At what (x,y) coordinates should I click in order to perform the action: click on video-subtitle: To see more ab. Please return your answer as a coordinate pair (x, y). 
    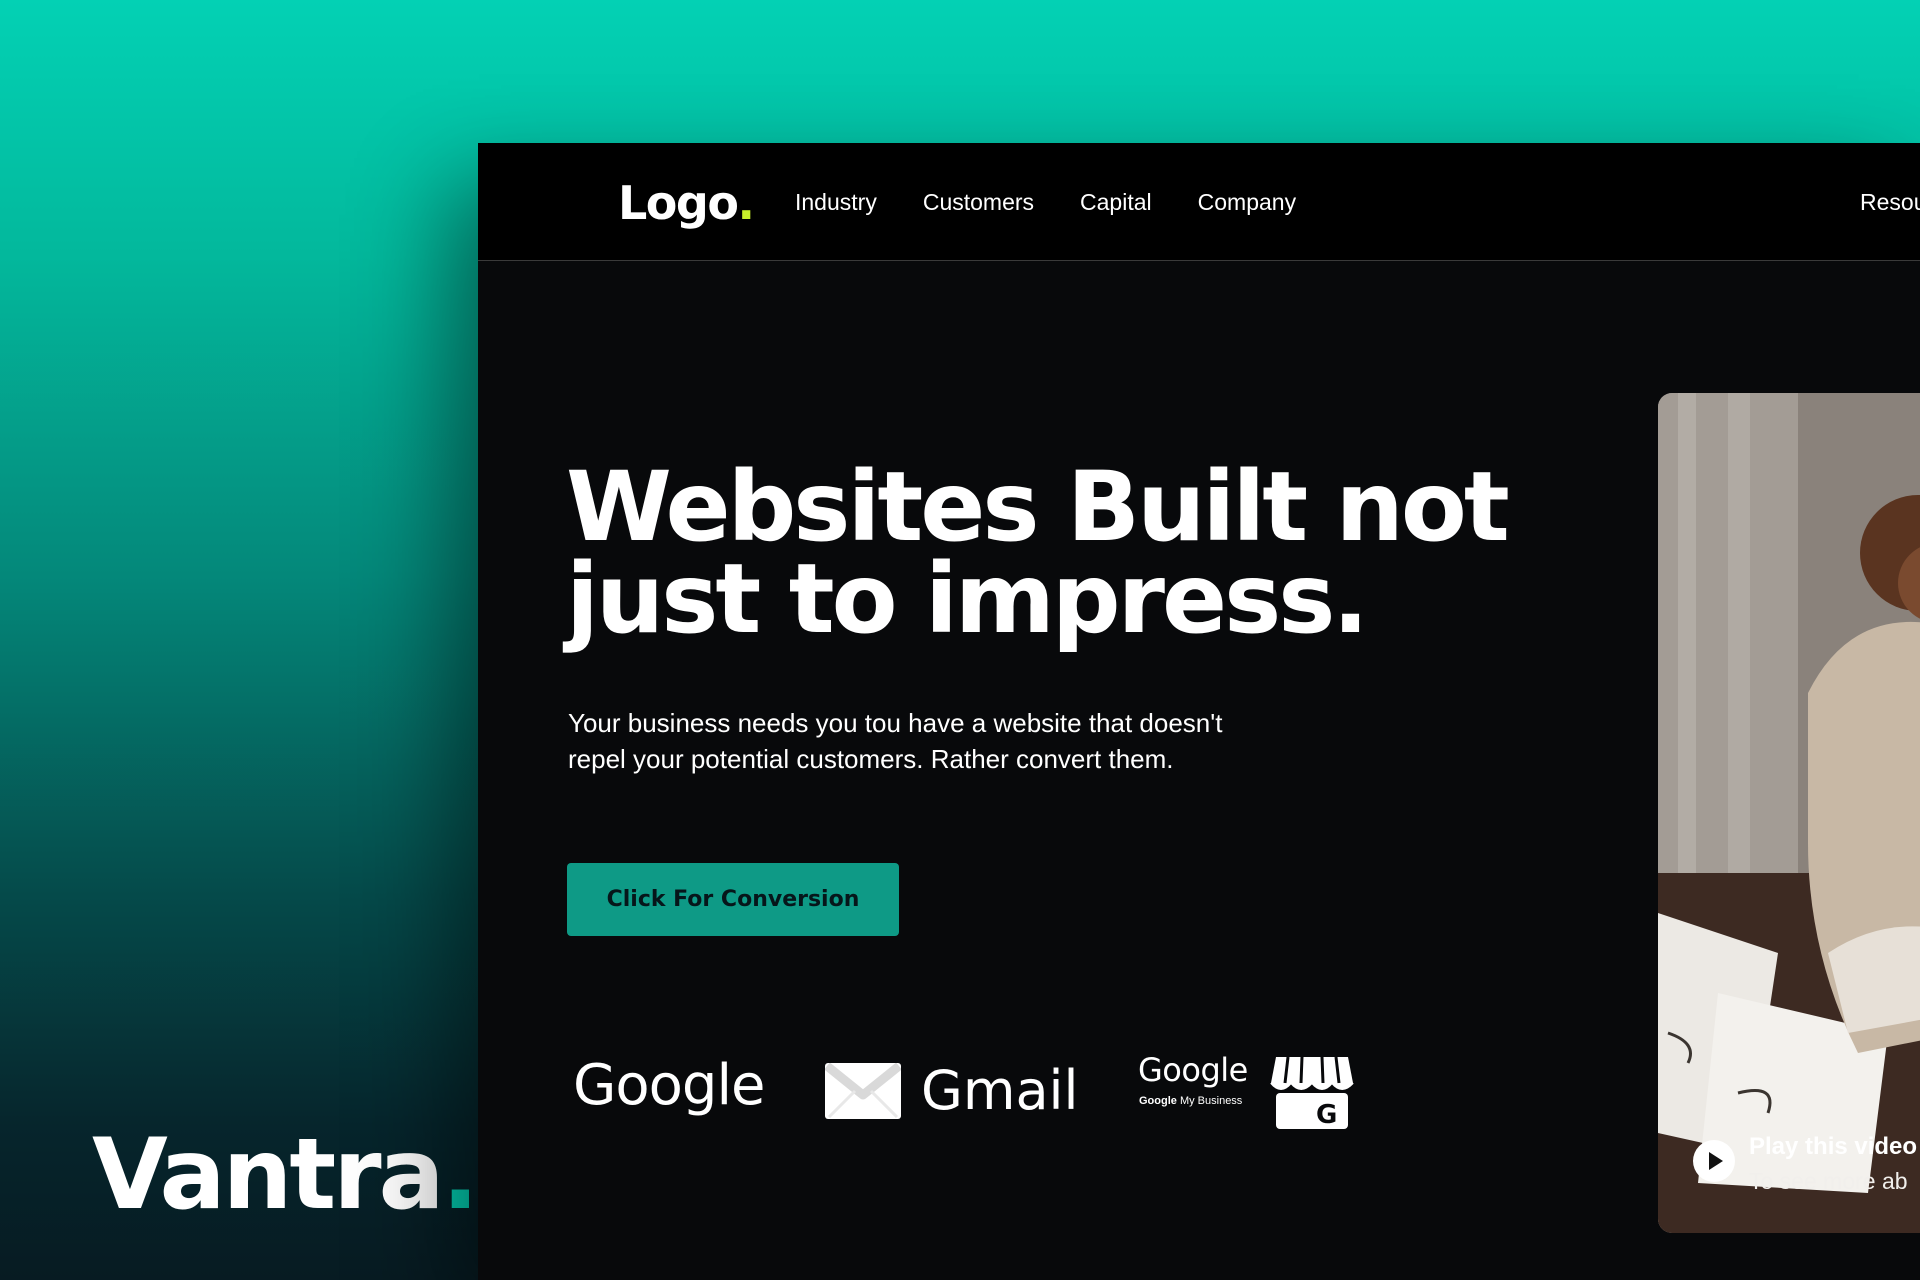
    Looking at the image, I should click on (1828, 1181).